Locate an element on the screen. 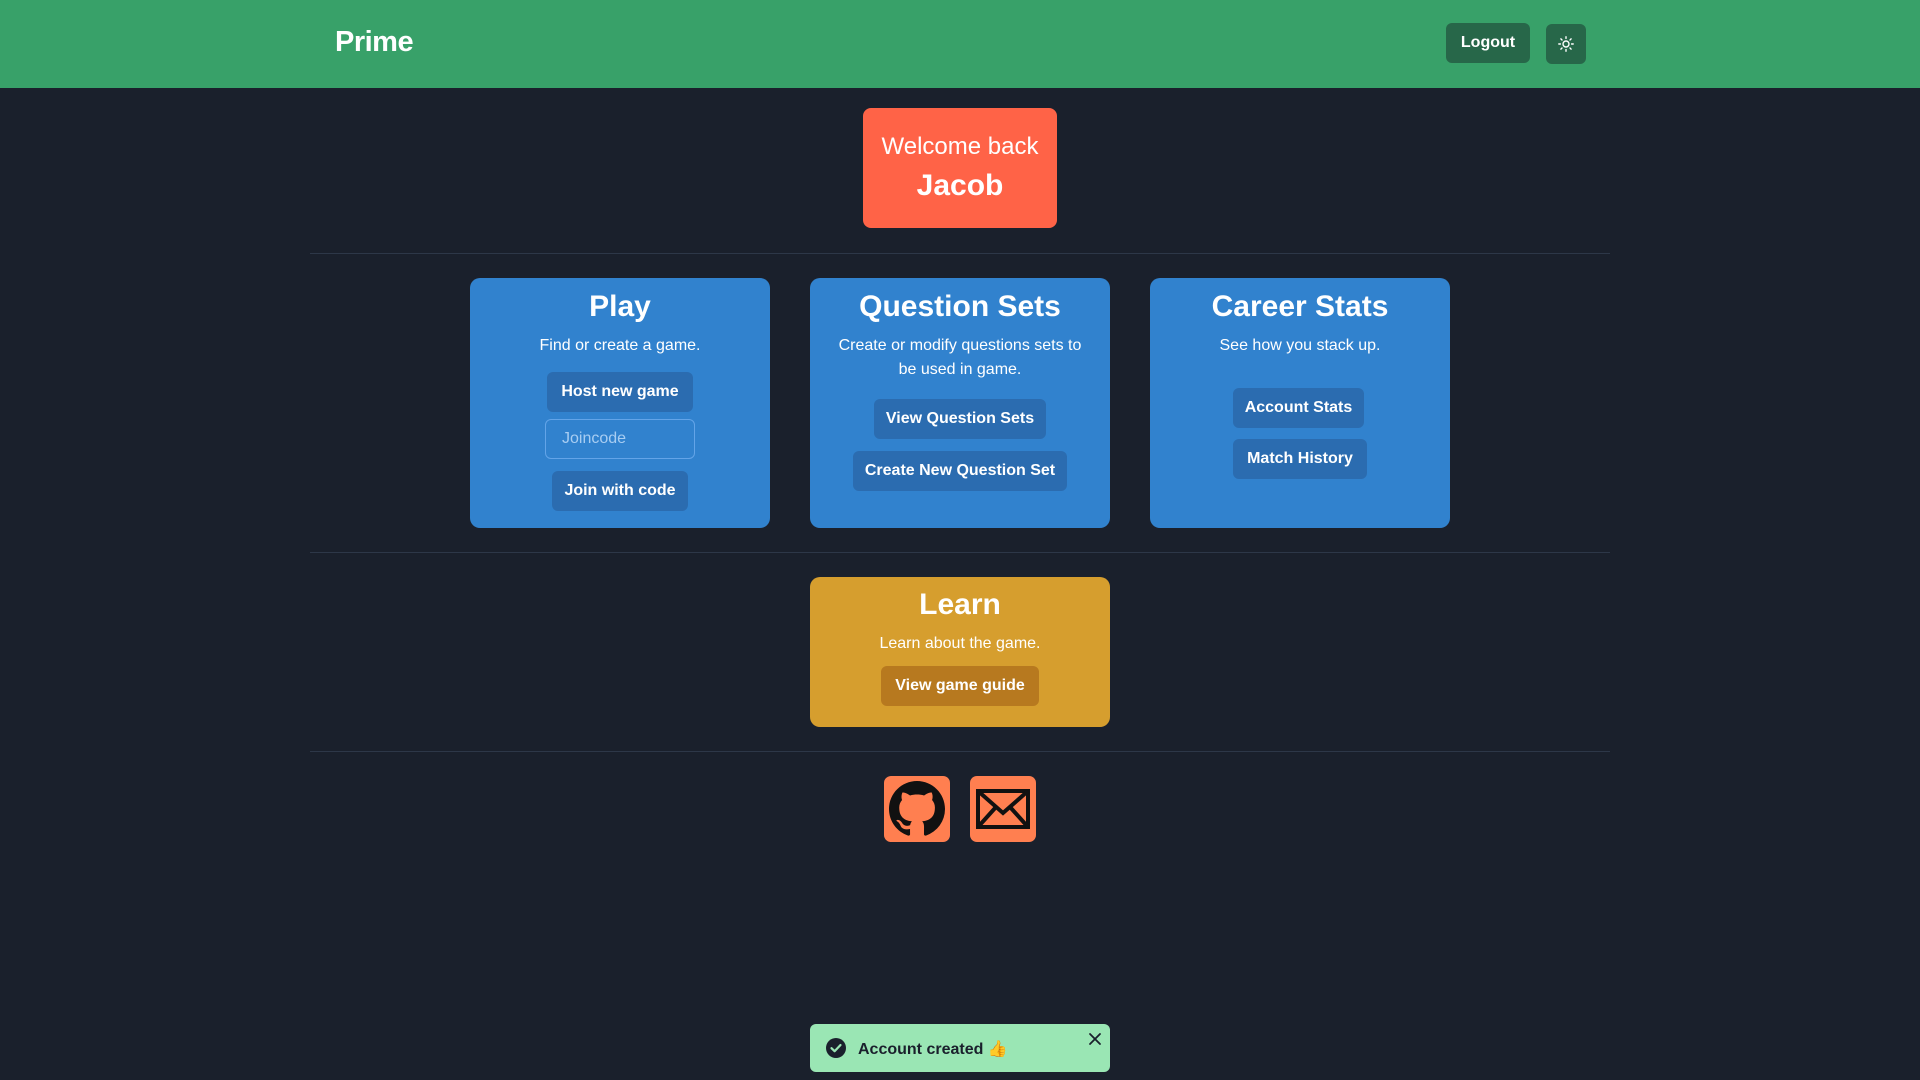 The height and width of the screenshot is (1080, 1920). welcome-text: Welcome back is located at coordinates (960, 146).